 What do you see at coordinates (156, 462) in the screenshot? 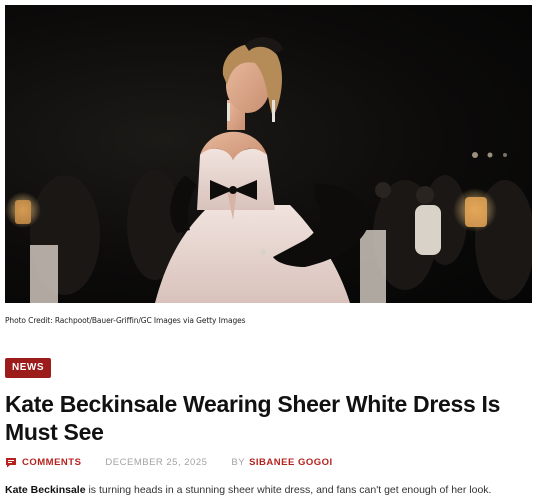
I see `publish-date: DECEMBER 25, 2025` at bounding box center [156, 462].